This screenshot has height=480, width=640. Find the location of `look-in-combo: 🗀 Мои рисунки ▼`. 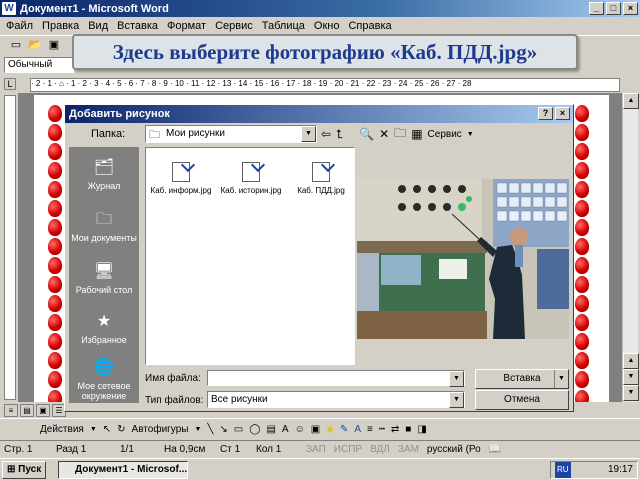

look-in-combo: 🗀 Мои рисунки ▼ is located at coordinates (231, 134).